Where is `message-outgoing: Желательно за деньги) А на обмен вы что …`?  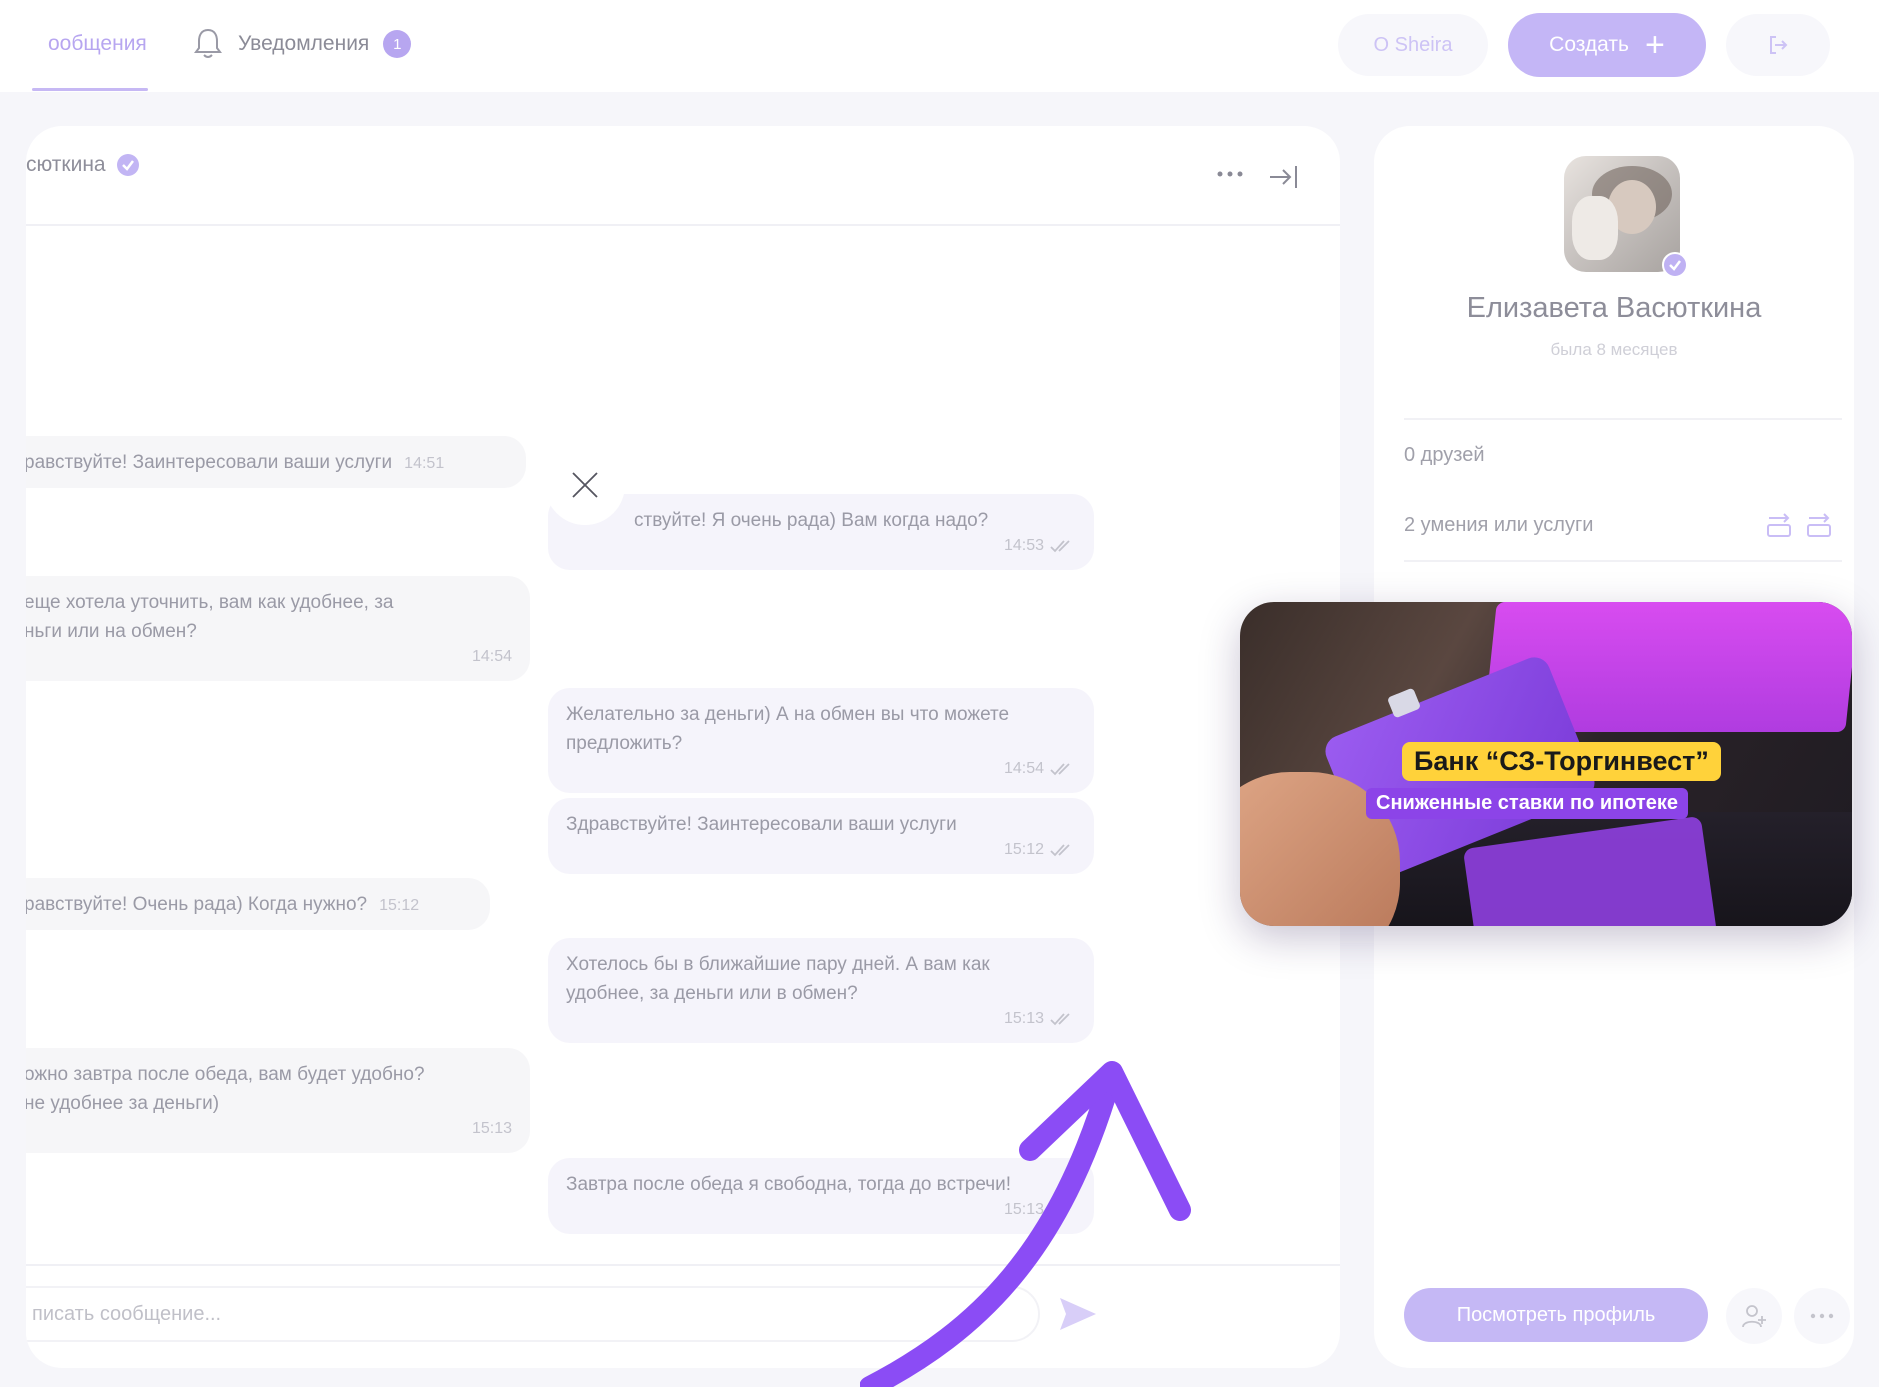
message-outgoing: Желательно за деньги) А на обмен вы что … is located at coordinates (821, 740).